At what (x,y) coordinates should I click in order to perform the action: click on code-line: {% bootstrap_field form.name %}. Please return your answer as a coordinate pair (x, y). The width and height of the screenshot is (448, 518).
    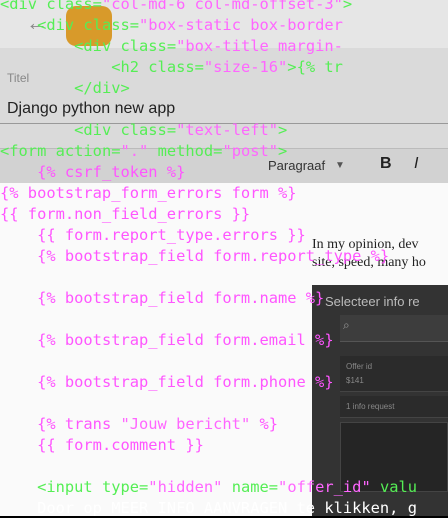
    Looking at the image, I should click on (162, 298).